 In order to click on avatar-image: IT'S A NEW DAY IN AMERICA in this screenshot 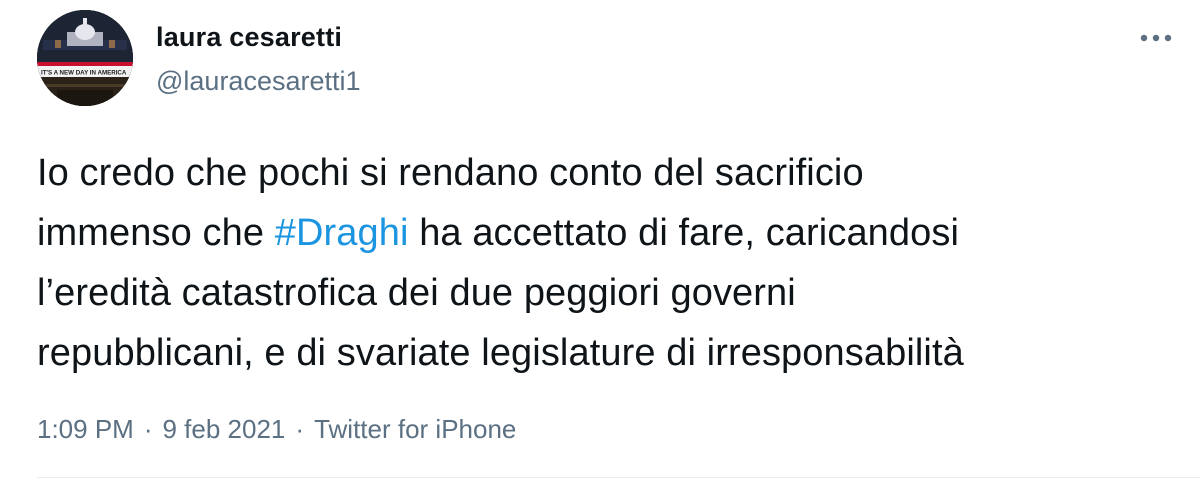, I will do `click(85, 58)`.